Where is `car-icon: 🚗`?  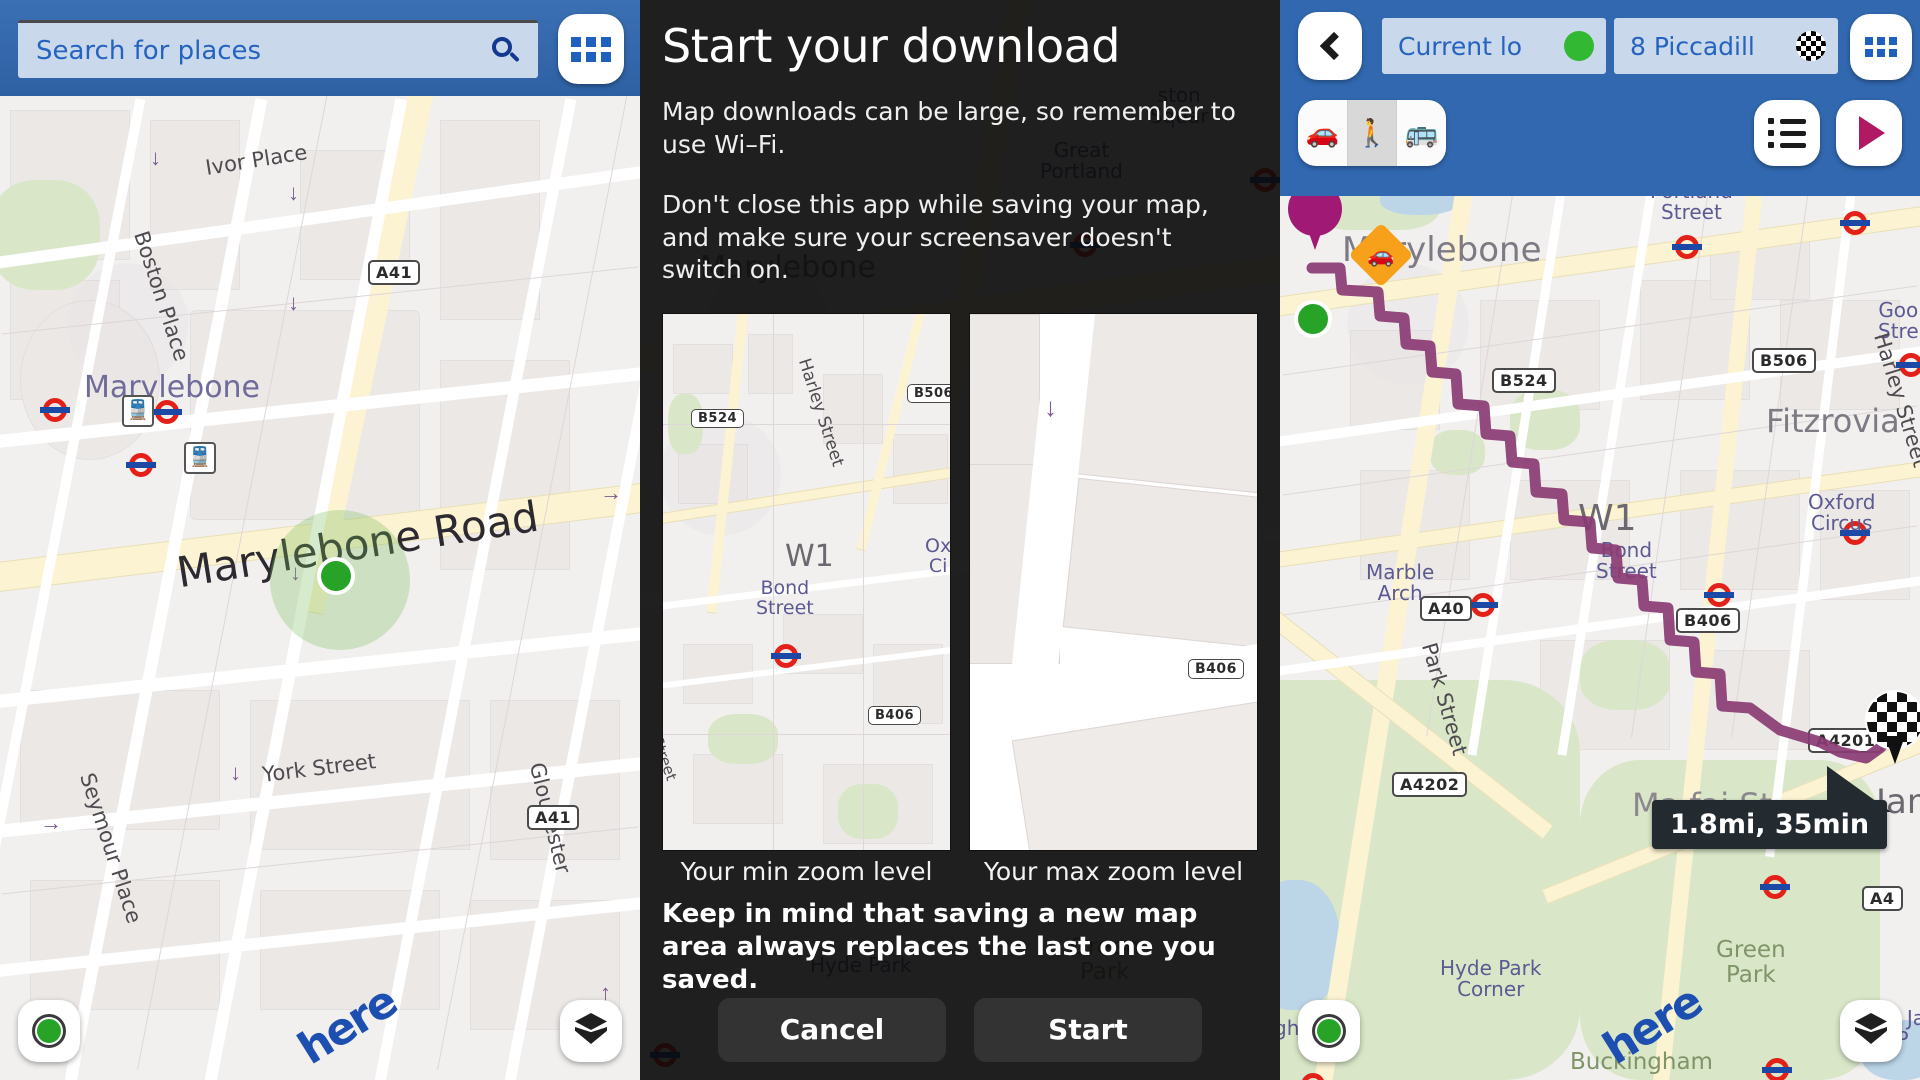
car-icon: 🚗 is located at coordinates (1322, 133).